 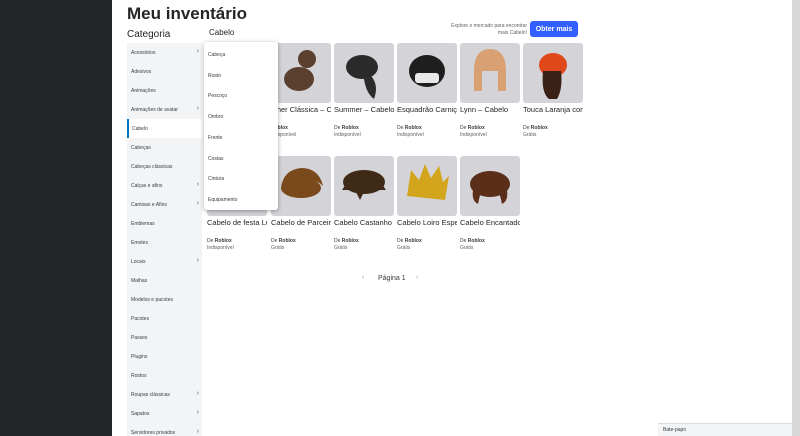 What do you see at coordinates (164, 90) in the screenshot?
I see `sidebar-item: Animações` at bounding box center [164, 90].